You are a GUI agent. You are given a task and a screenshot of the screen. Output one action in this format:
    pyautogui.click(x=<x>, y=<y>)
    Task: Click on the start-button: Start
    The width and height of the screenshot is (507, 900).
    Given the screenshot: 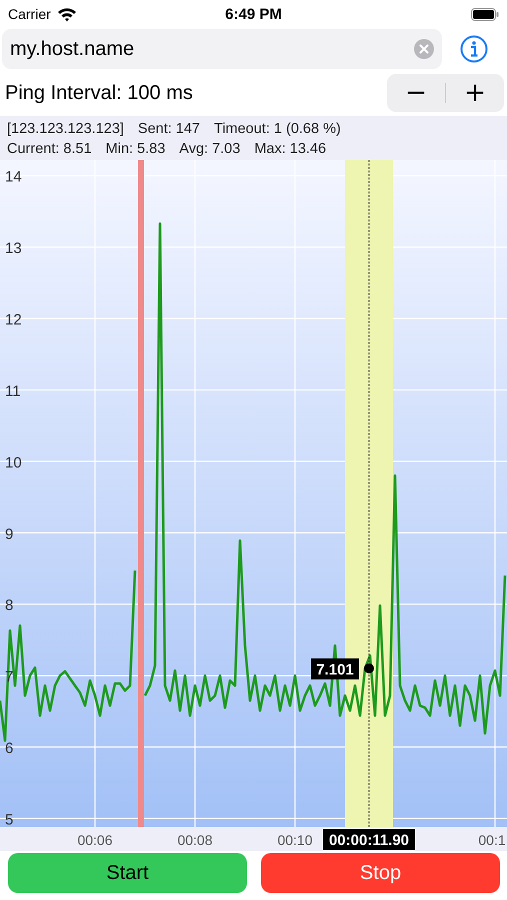 What is the action you would take?
    pyautogui.click(x=127, y=873)
    